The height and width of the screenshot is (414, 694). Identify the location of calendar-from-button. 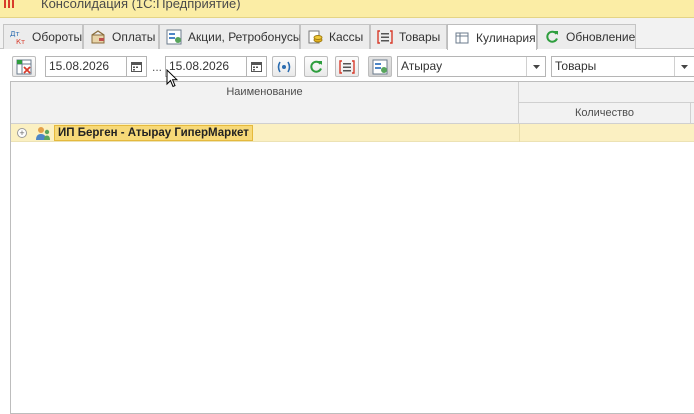
(137, 66).